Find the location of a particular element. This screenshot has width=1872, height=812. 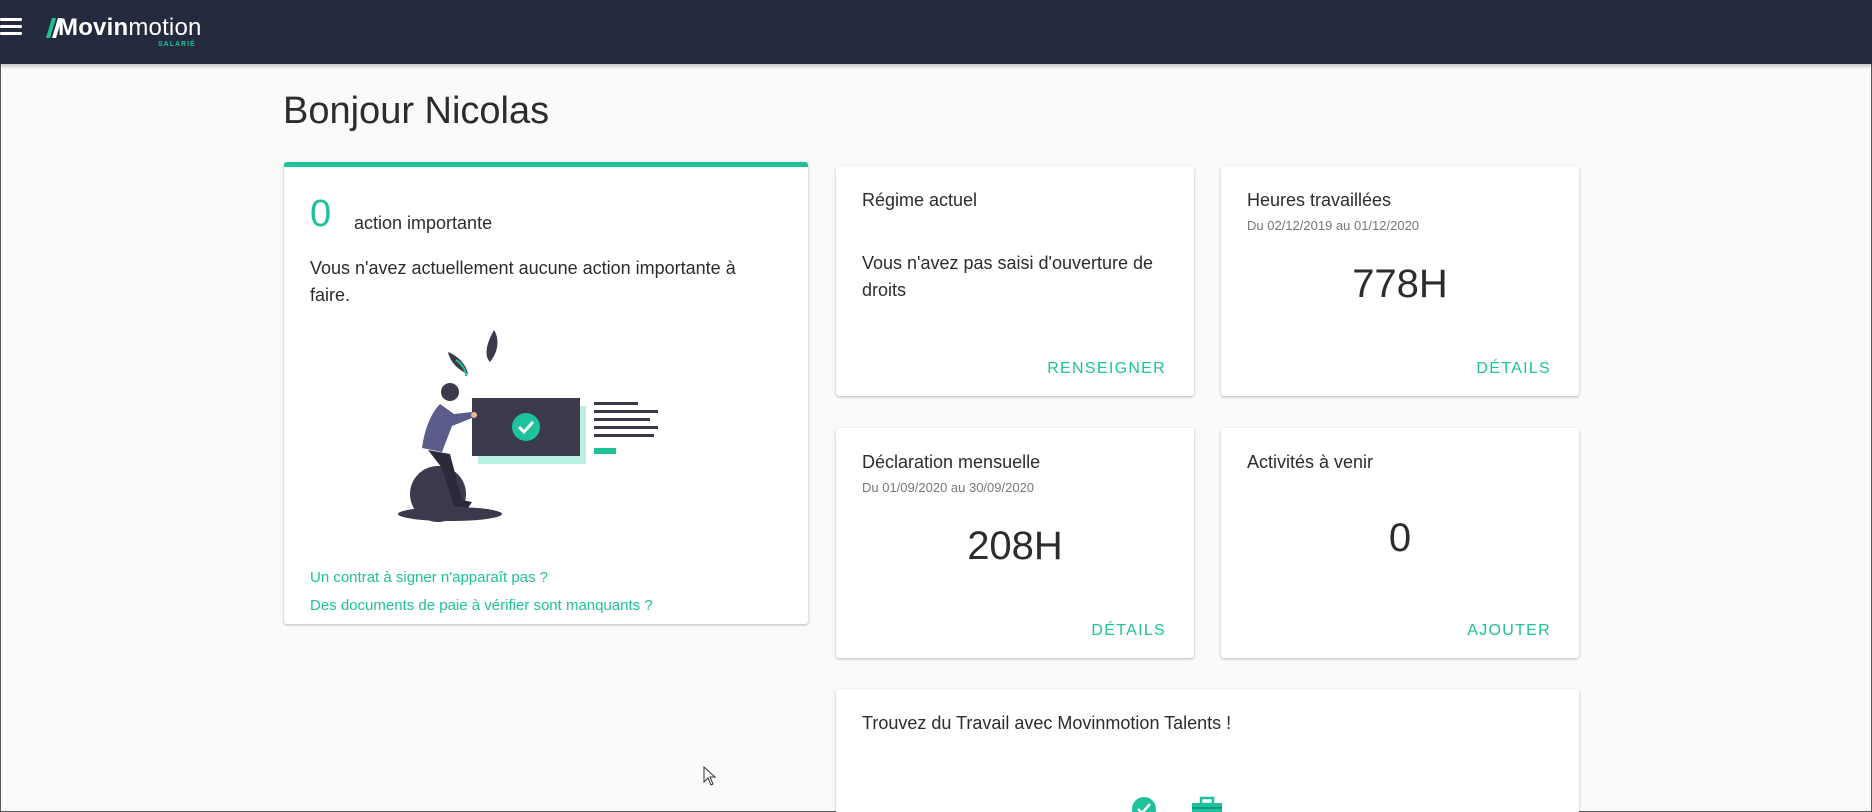

action-count-label: action importante is located at coordinates (423, 223).